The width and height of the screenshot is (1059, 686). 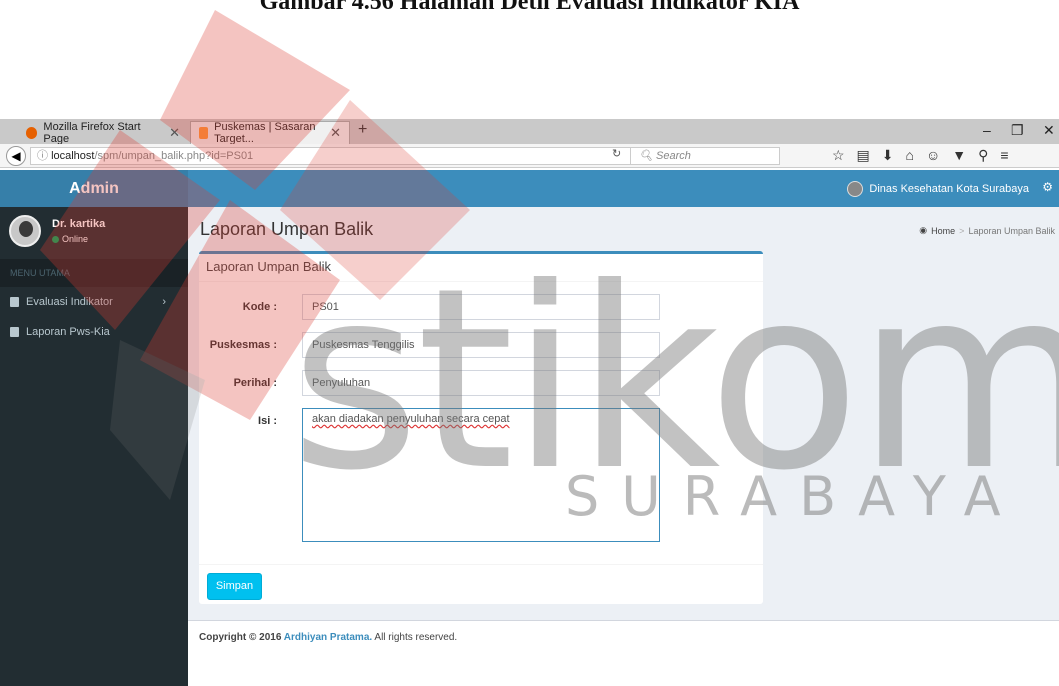 What do you see at coordinates (75, 239) in the screenshot?
I see `user-status-label: Online` at bounding box center [75, 239].